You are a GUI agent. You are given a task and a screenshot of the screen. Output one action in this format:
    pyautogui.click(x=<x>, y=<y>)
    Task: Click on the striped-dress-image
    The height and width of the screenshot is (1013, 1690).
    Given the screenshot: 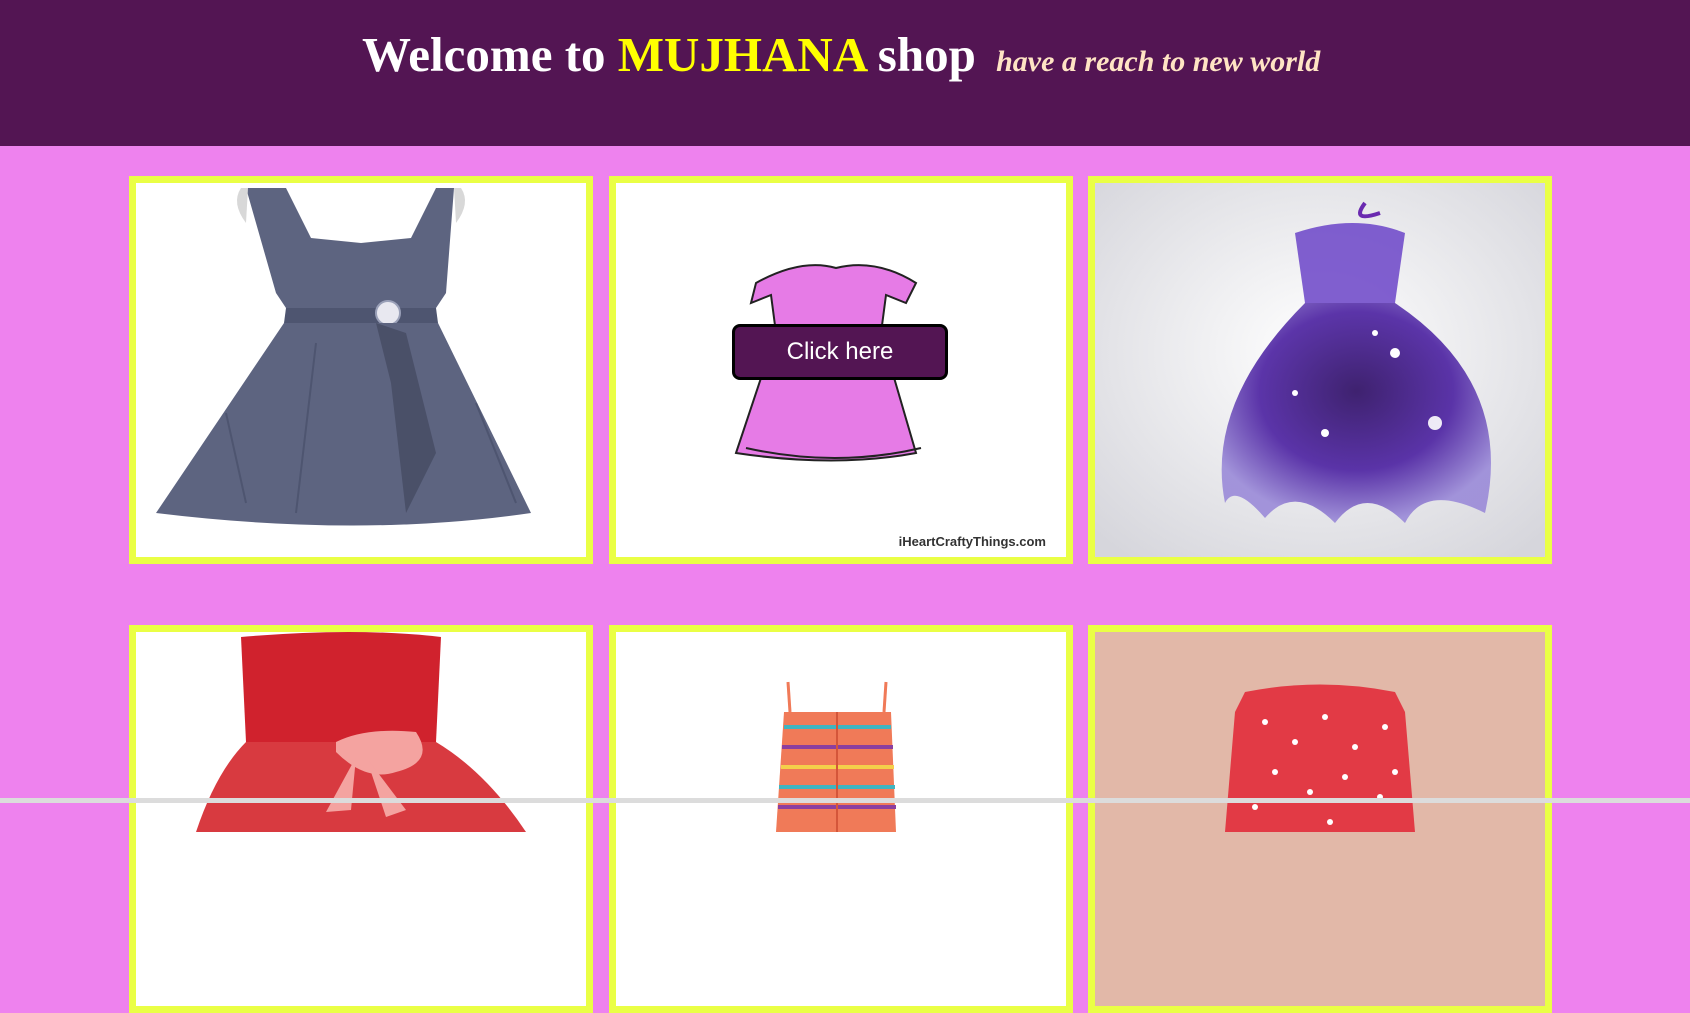 What is the action you would take?
    pyautogui.click(x=841, y=819)
    